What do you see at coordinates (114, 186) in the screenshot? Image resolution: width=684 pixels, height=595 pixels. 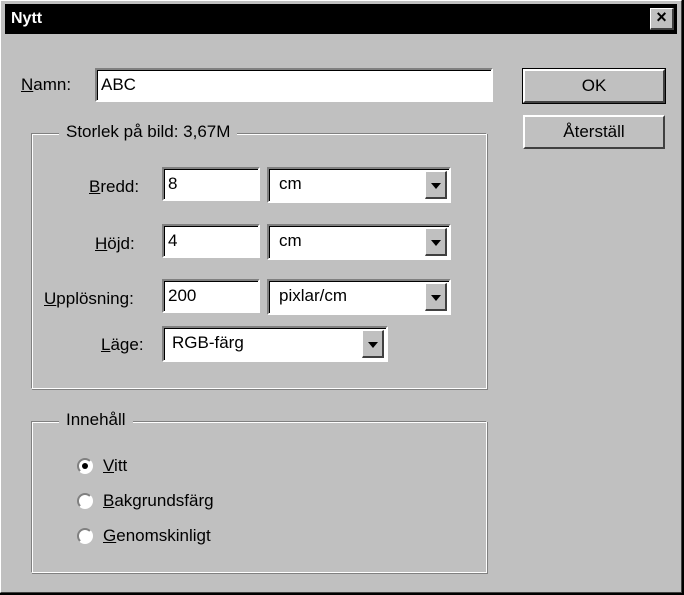 I see `width-label: Bredd:` at bounding box center [114, 186].